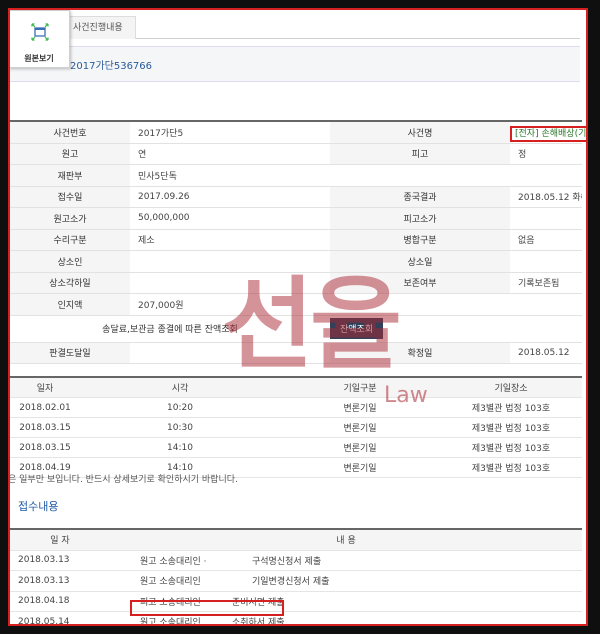 This screenshot has height=634, width=600. What do you see at coordinates (402, 560) in the screenshot?
I see `receipt-content: 구석명신청서 제출` at bounding box center [402, 560].